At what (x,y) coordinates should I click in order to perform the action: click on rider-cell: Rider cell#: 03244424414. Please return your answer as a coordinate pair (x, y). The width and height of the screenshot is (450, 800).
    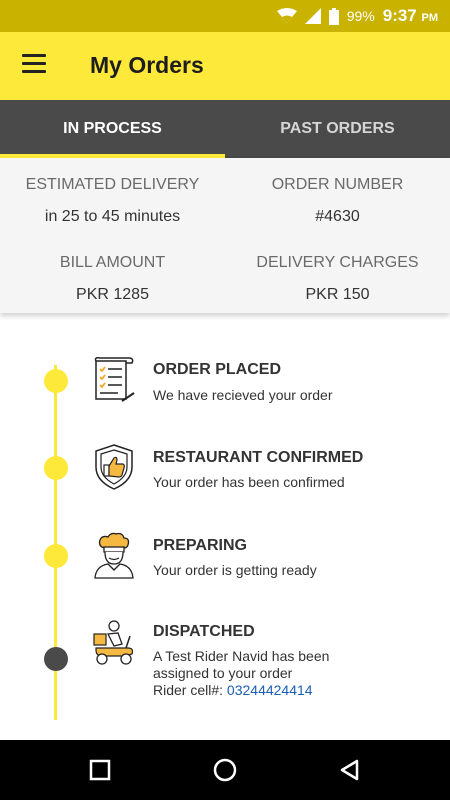
    Looking at the image, I should click on (233, 690).